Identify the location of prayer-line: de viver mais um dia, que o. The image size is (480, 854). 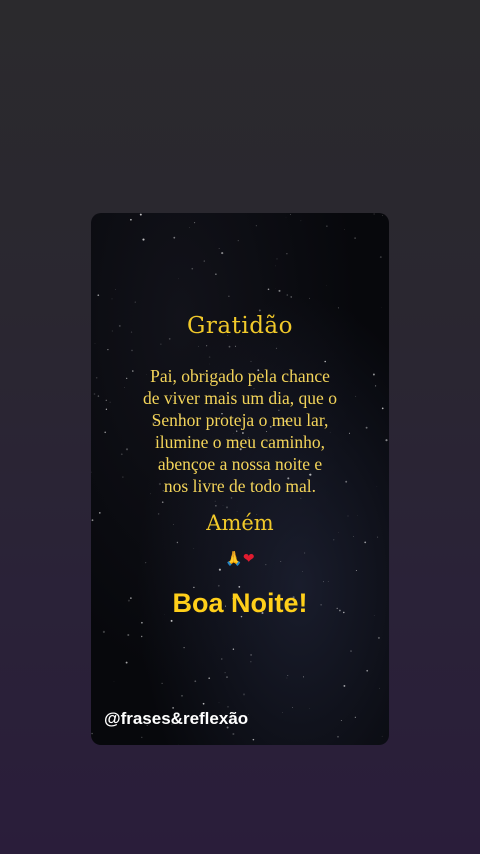
(240, 398).